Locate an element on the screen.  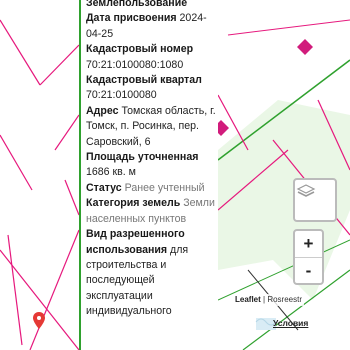
land-use-tail: Землепользование is located at coordinates (137, 4).